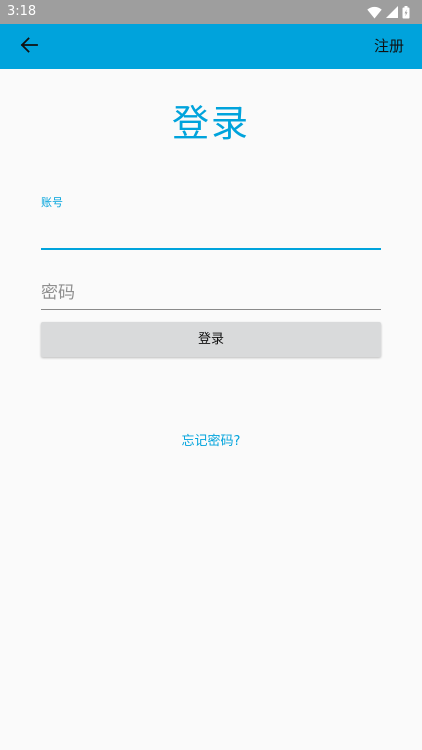 The width and height of the screenshot is (422, 750). I want to click on forgot-password-link: 忘记密码?, so click(211, 442).